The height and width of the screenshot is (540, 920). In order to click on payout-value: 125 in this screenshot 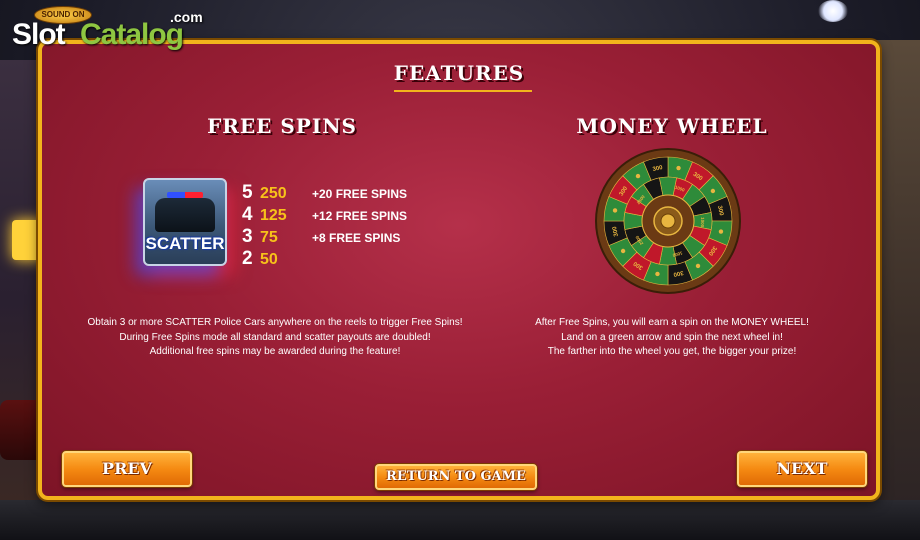, I will do `click(273, 215)`.